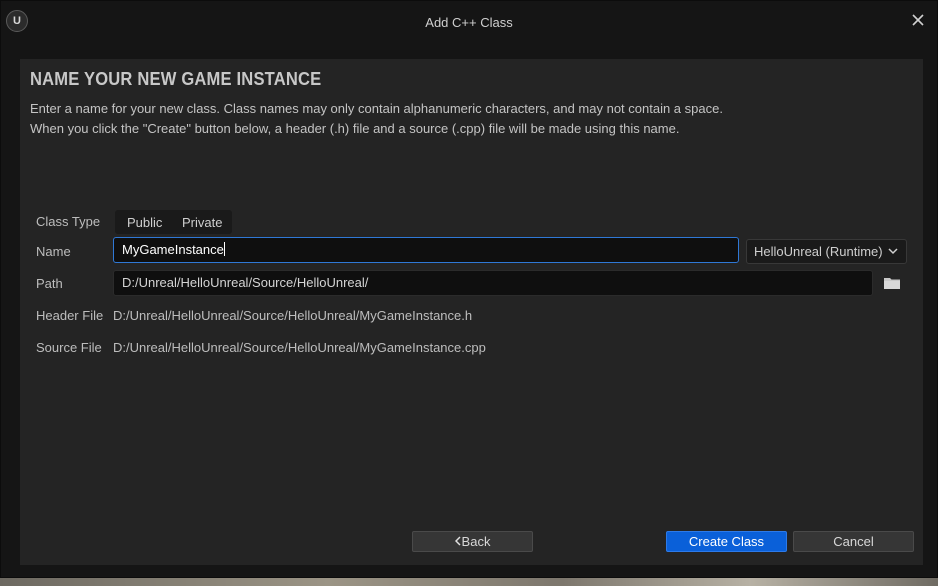 The width and height of the screenshot is (938, 586). What do you see at coordinates (893, 251) in the screenshot?
I see `chevron-down-icon` at bounding box center [893, 251].